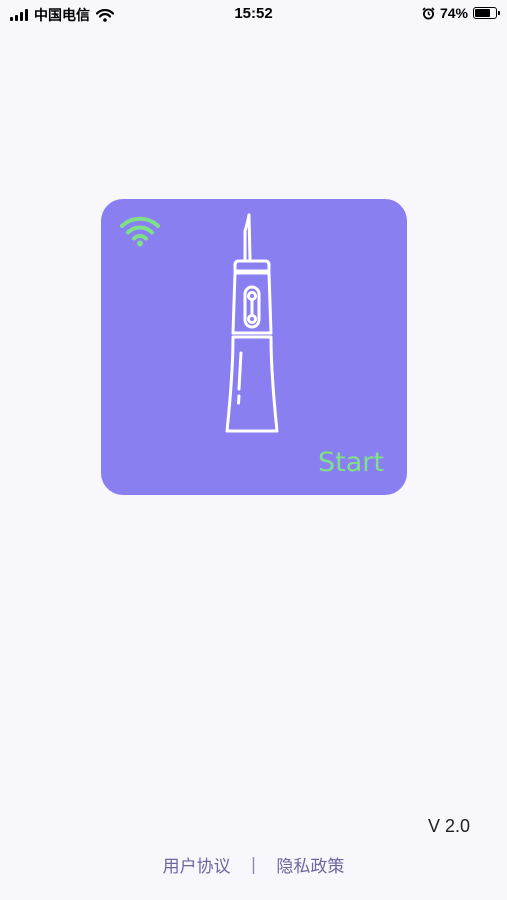 The image size is (507, 900). What do you see at coordinates (428, 12) in the screenshot?
I see `alarm-icon` at bounding box center [428, 12].